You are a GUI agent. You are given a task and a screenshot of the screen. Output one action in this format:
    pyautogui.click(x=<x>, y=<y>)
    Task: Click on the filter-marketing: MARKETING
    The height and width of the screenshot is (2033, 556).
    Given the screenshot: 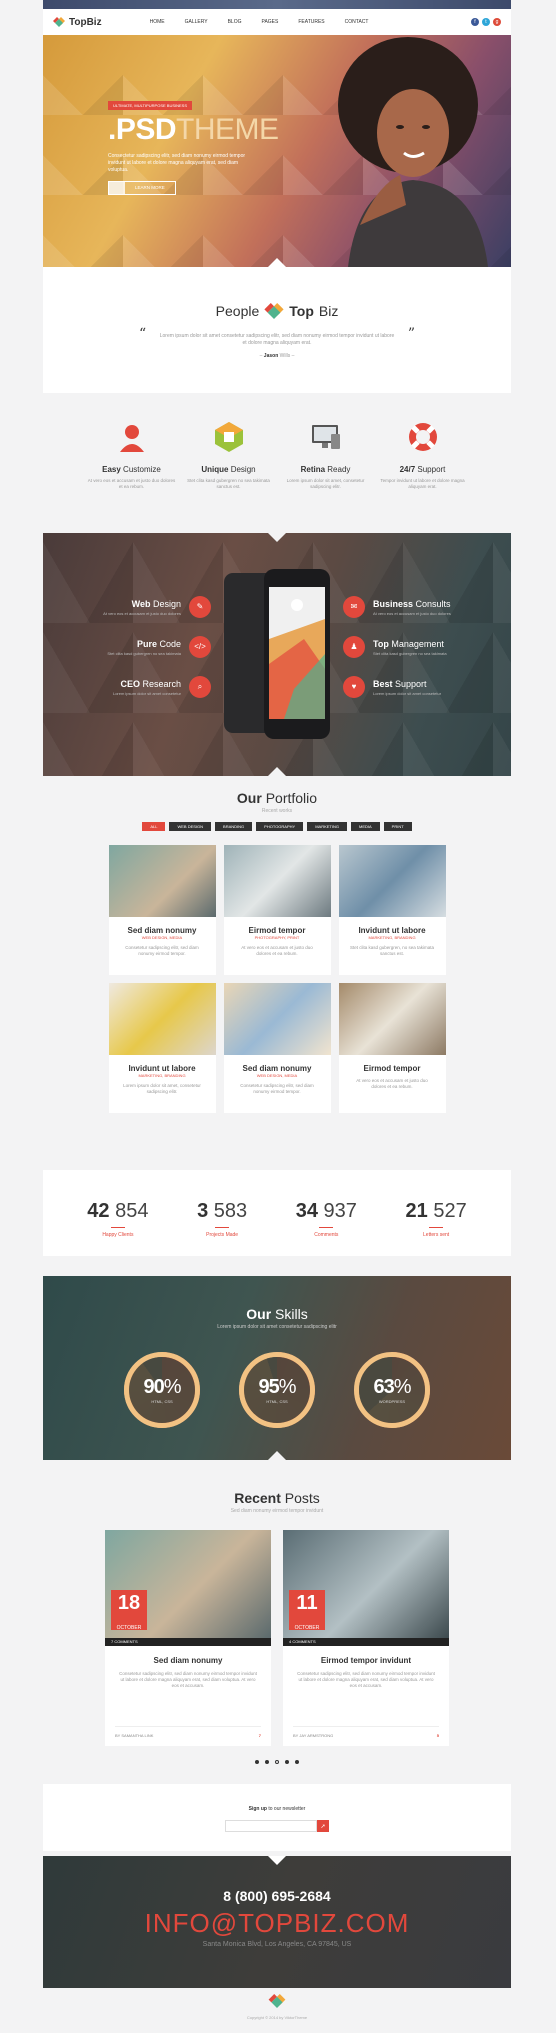 What is the action you would take?
    pyautogui.click(x=327, y=826)
    